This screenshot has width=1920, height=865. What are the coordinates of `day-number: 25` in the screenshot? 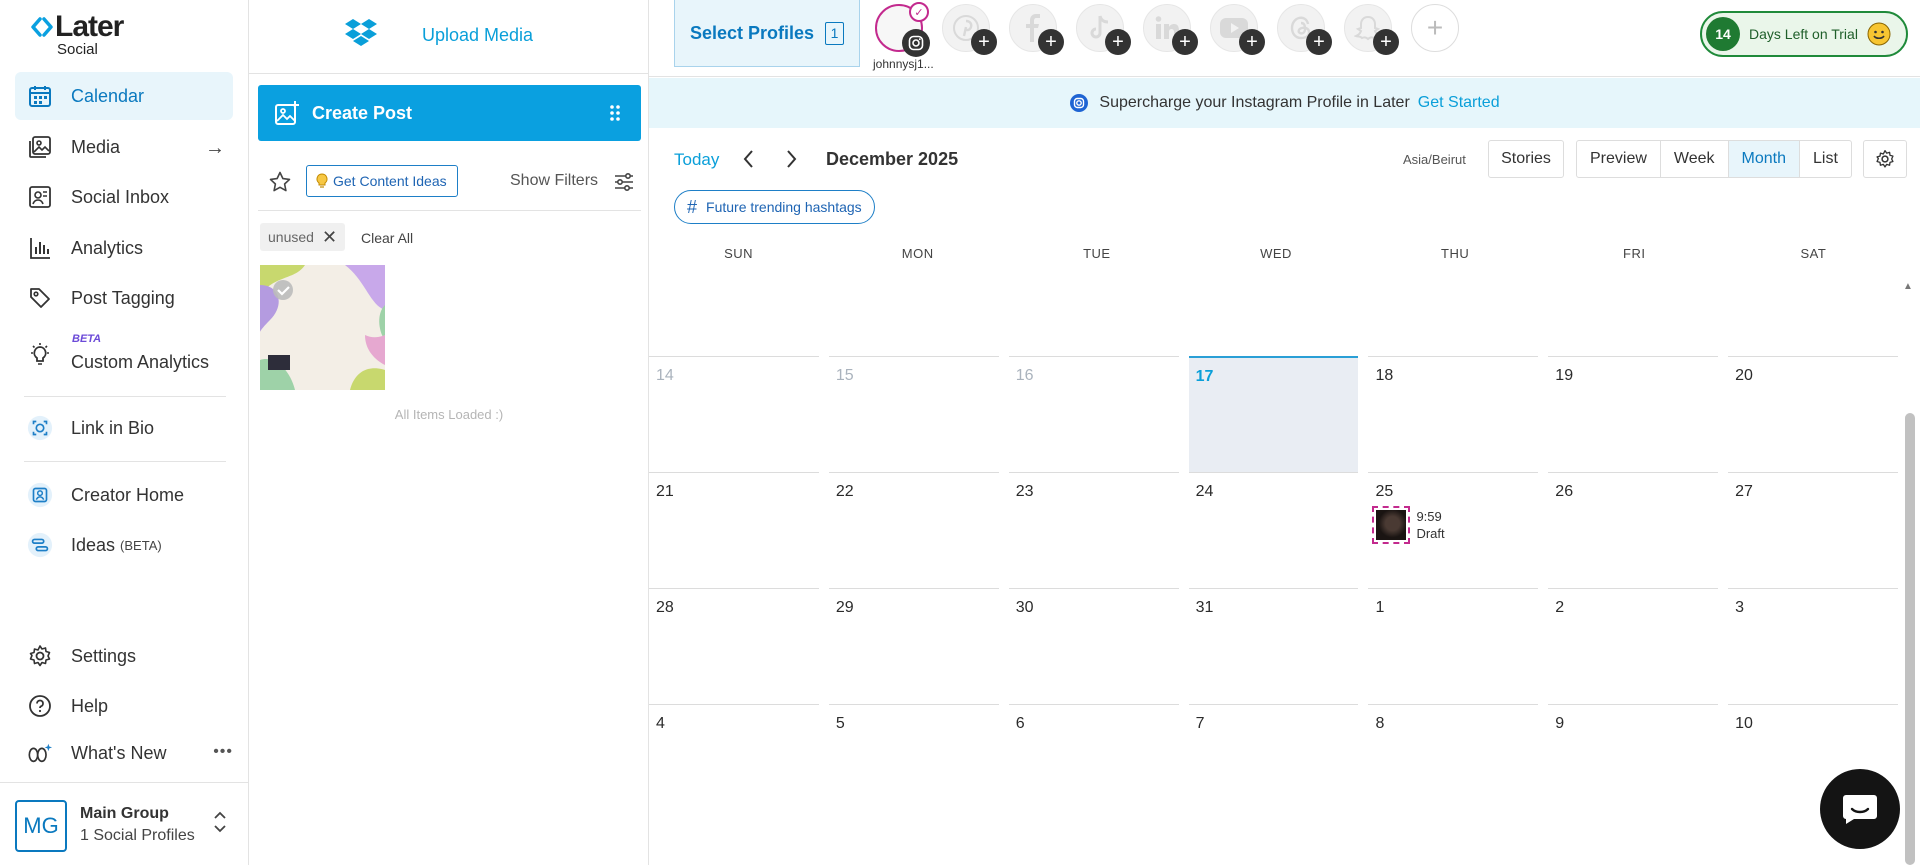 It's located at (1384, 491).